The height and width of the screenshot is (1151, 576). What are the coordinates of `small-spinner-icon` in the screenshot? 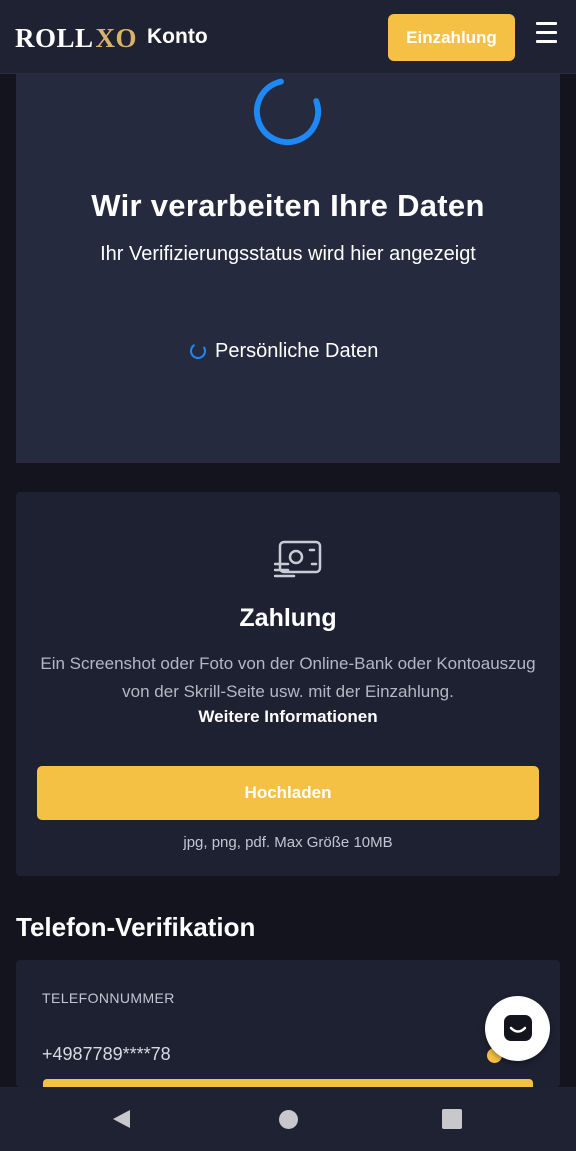 It's located at (198, 351).